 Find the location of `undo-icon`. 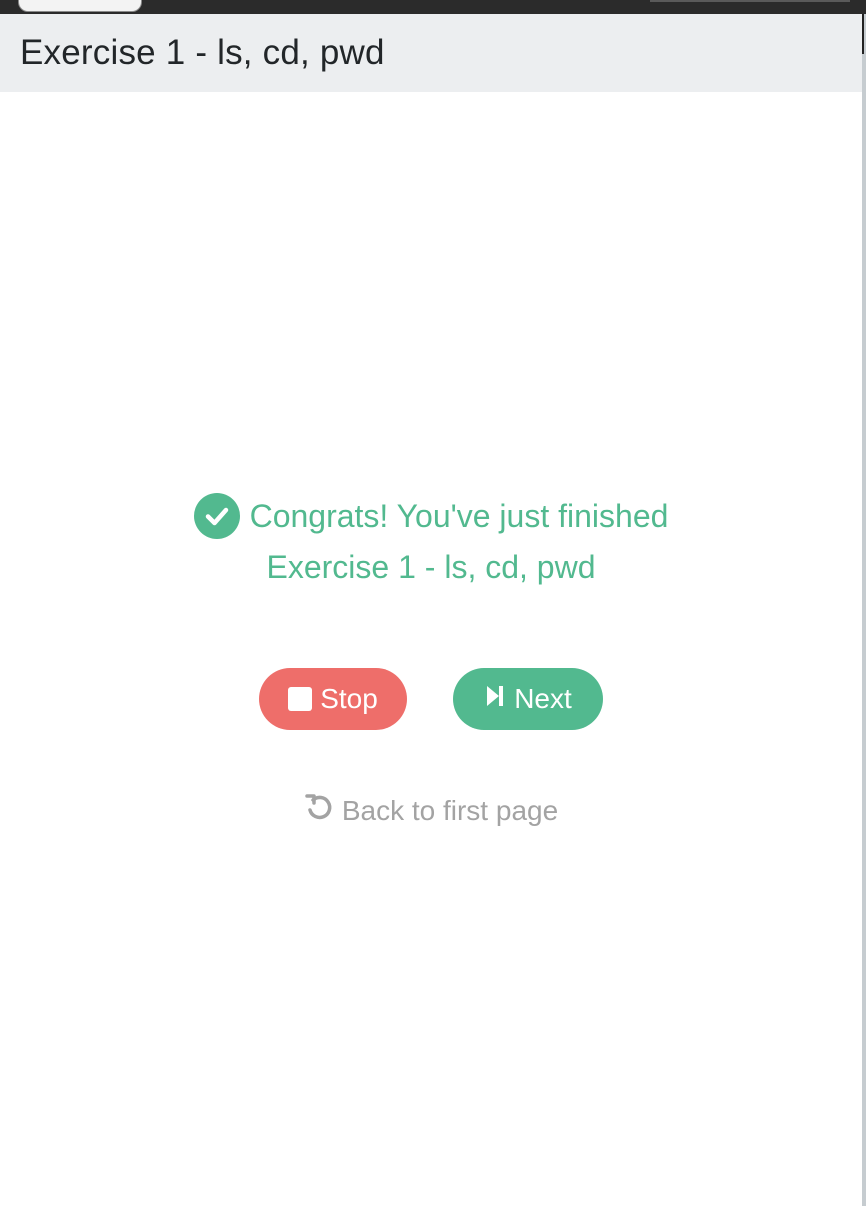

undo-icon is located at coordinates (319, 810).